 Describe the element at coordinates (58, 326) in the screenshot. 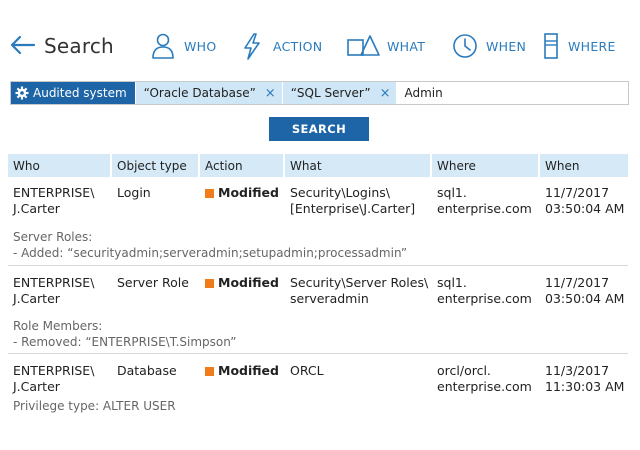

I see `details-line: Role Members:` at that location.